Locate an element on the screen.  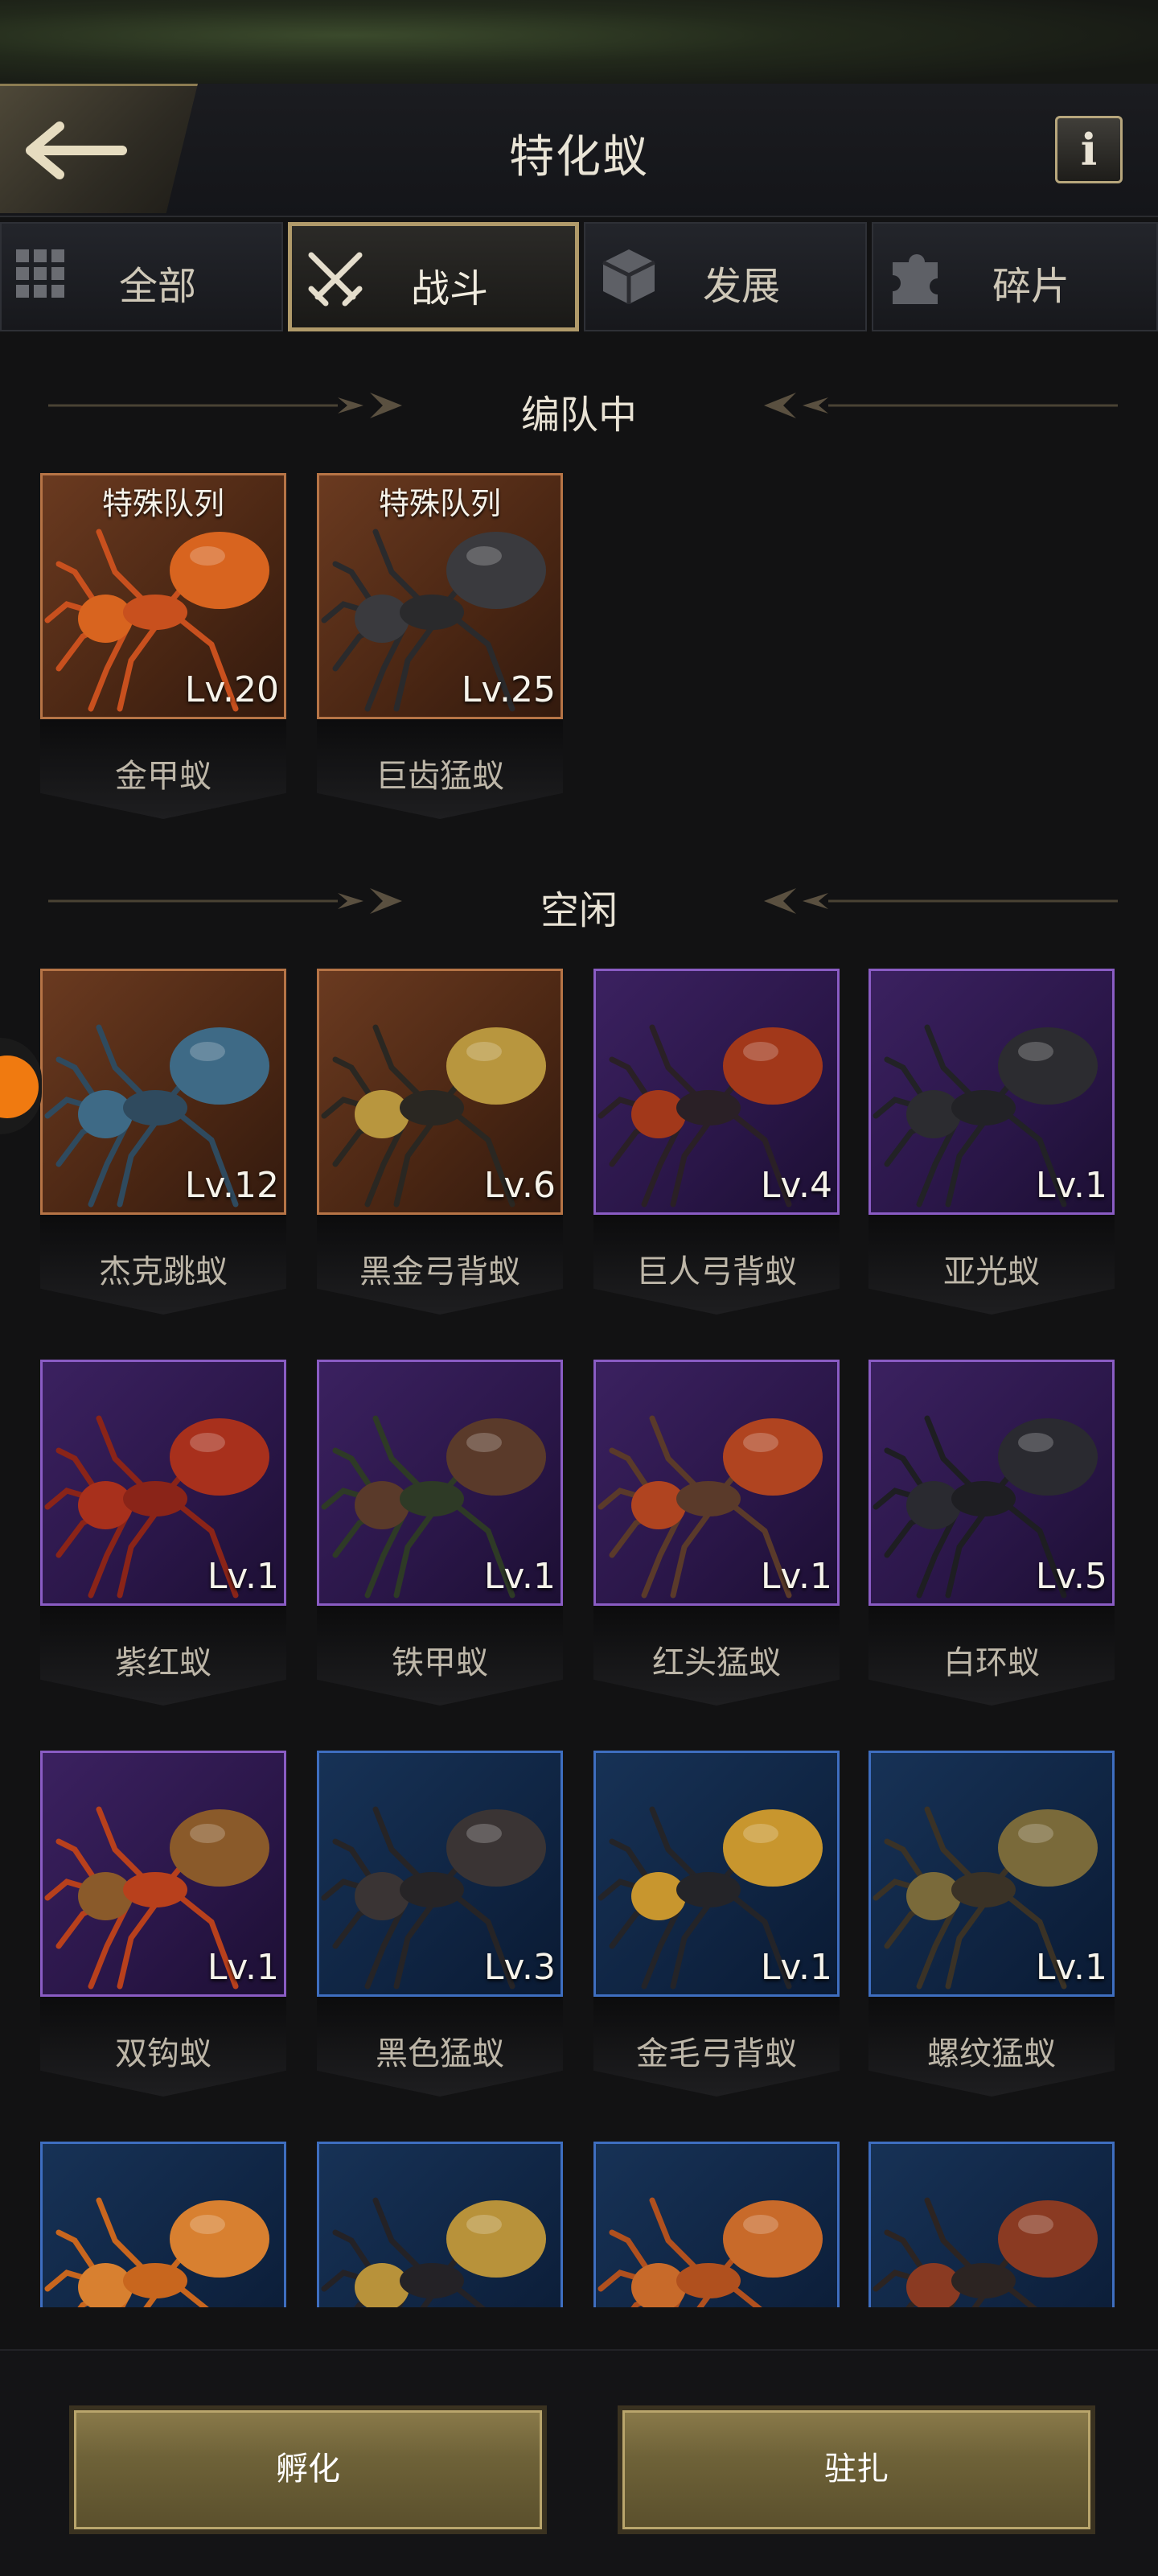
garrison-button: 驻扎 is located at coordinates (856, 2469).